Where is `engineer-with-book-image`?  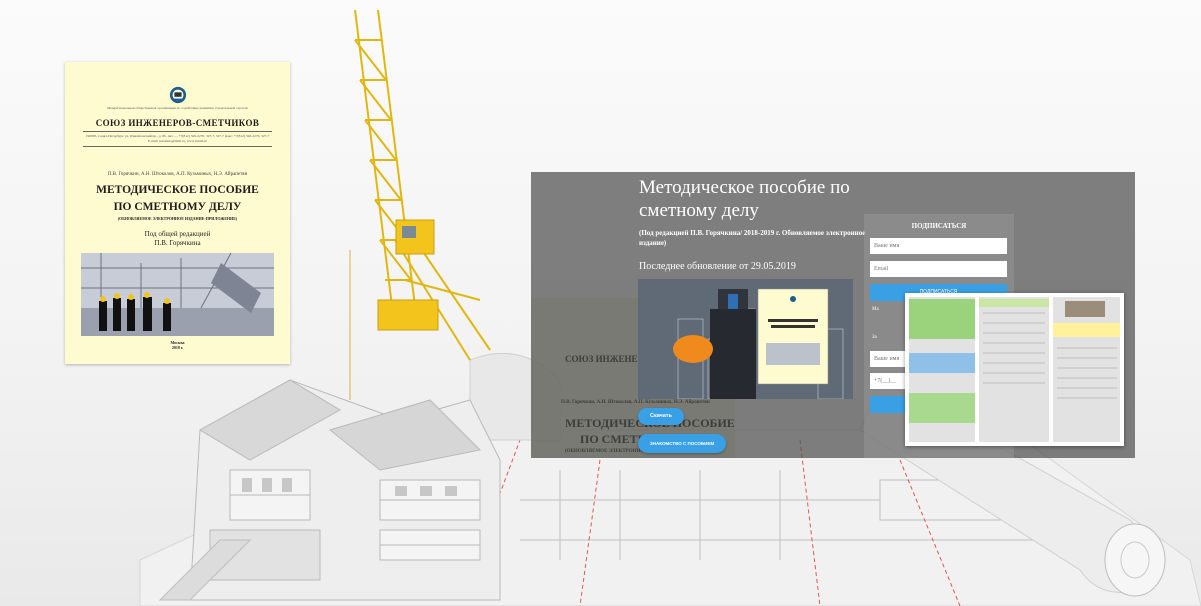 engineer-with-book-image is located at coordinates (745, 339).